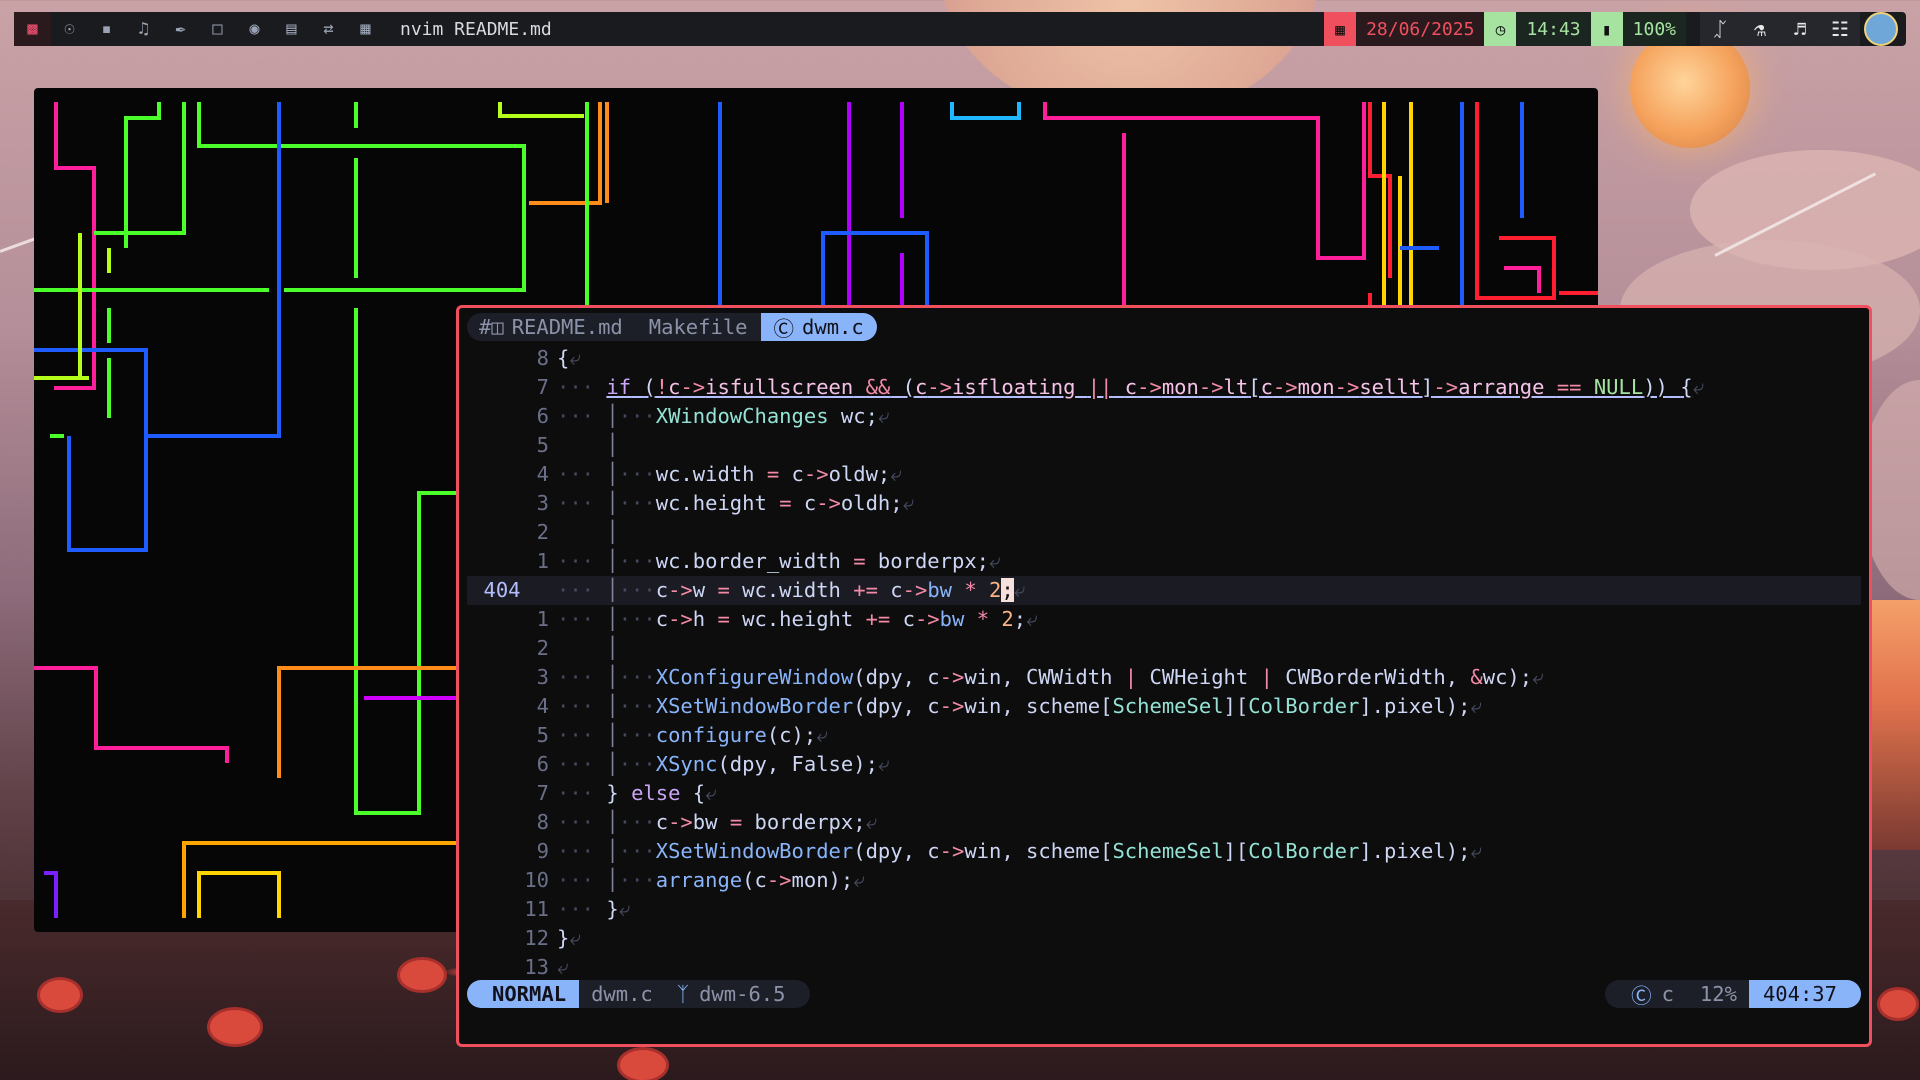 Image resolution: width=1920 pixels, height=1080 pixels. I want to click on code-line: 5 │, so click(1164, 445).